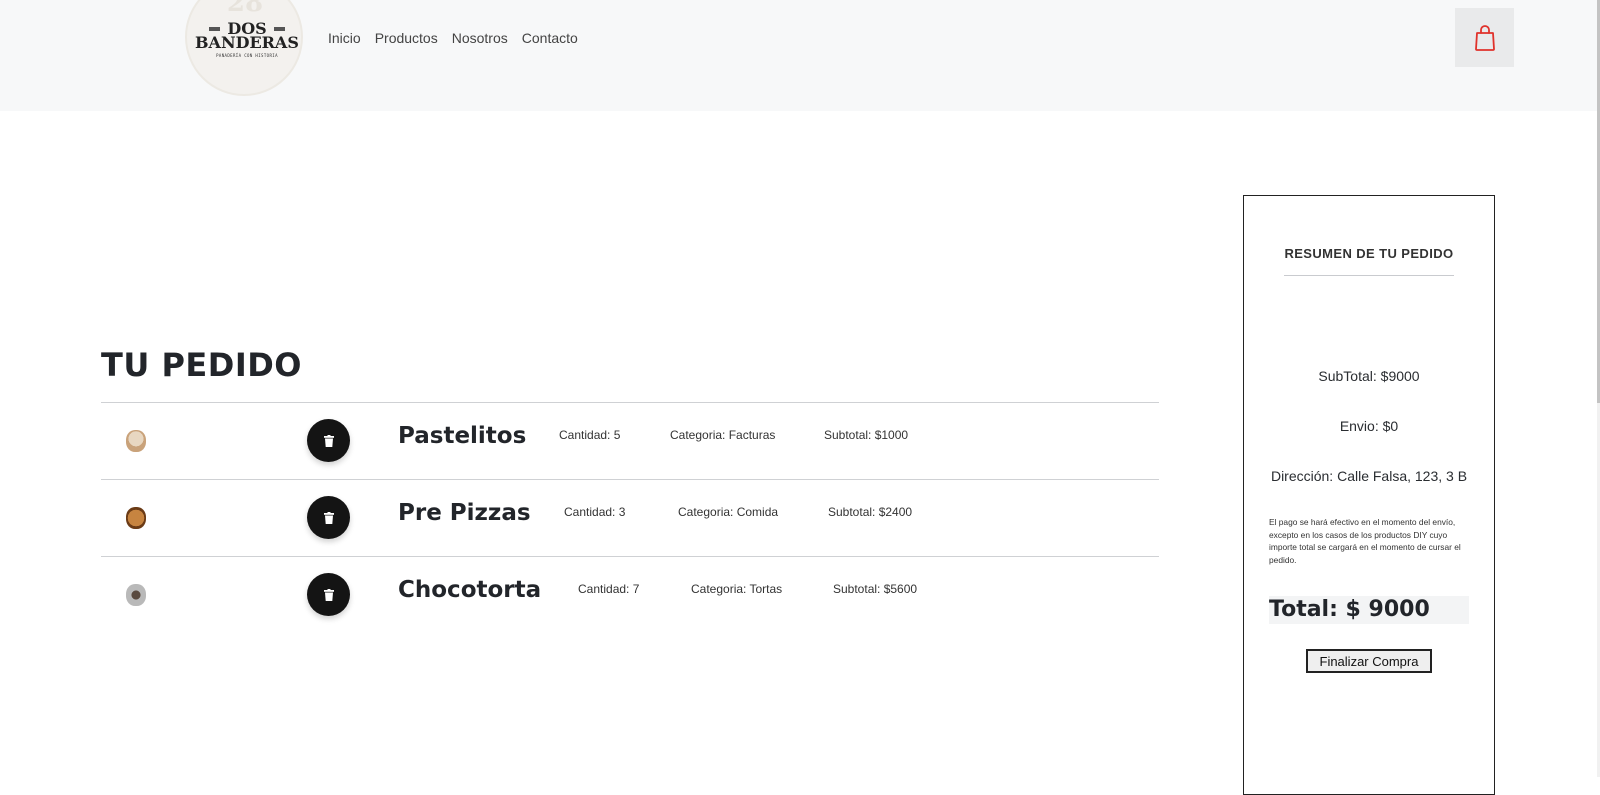  What do you see at coordinates (870, 512) in the screenshot?
I see `item-subtotal: Subtotal: $2400` at bounding box center [870, 512].